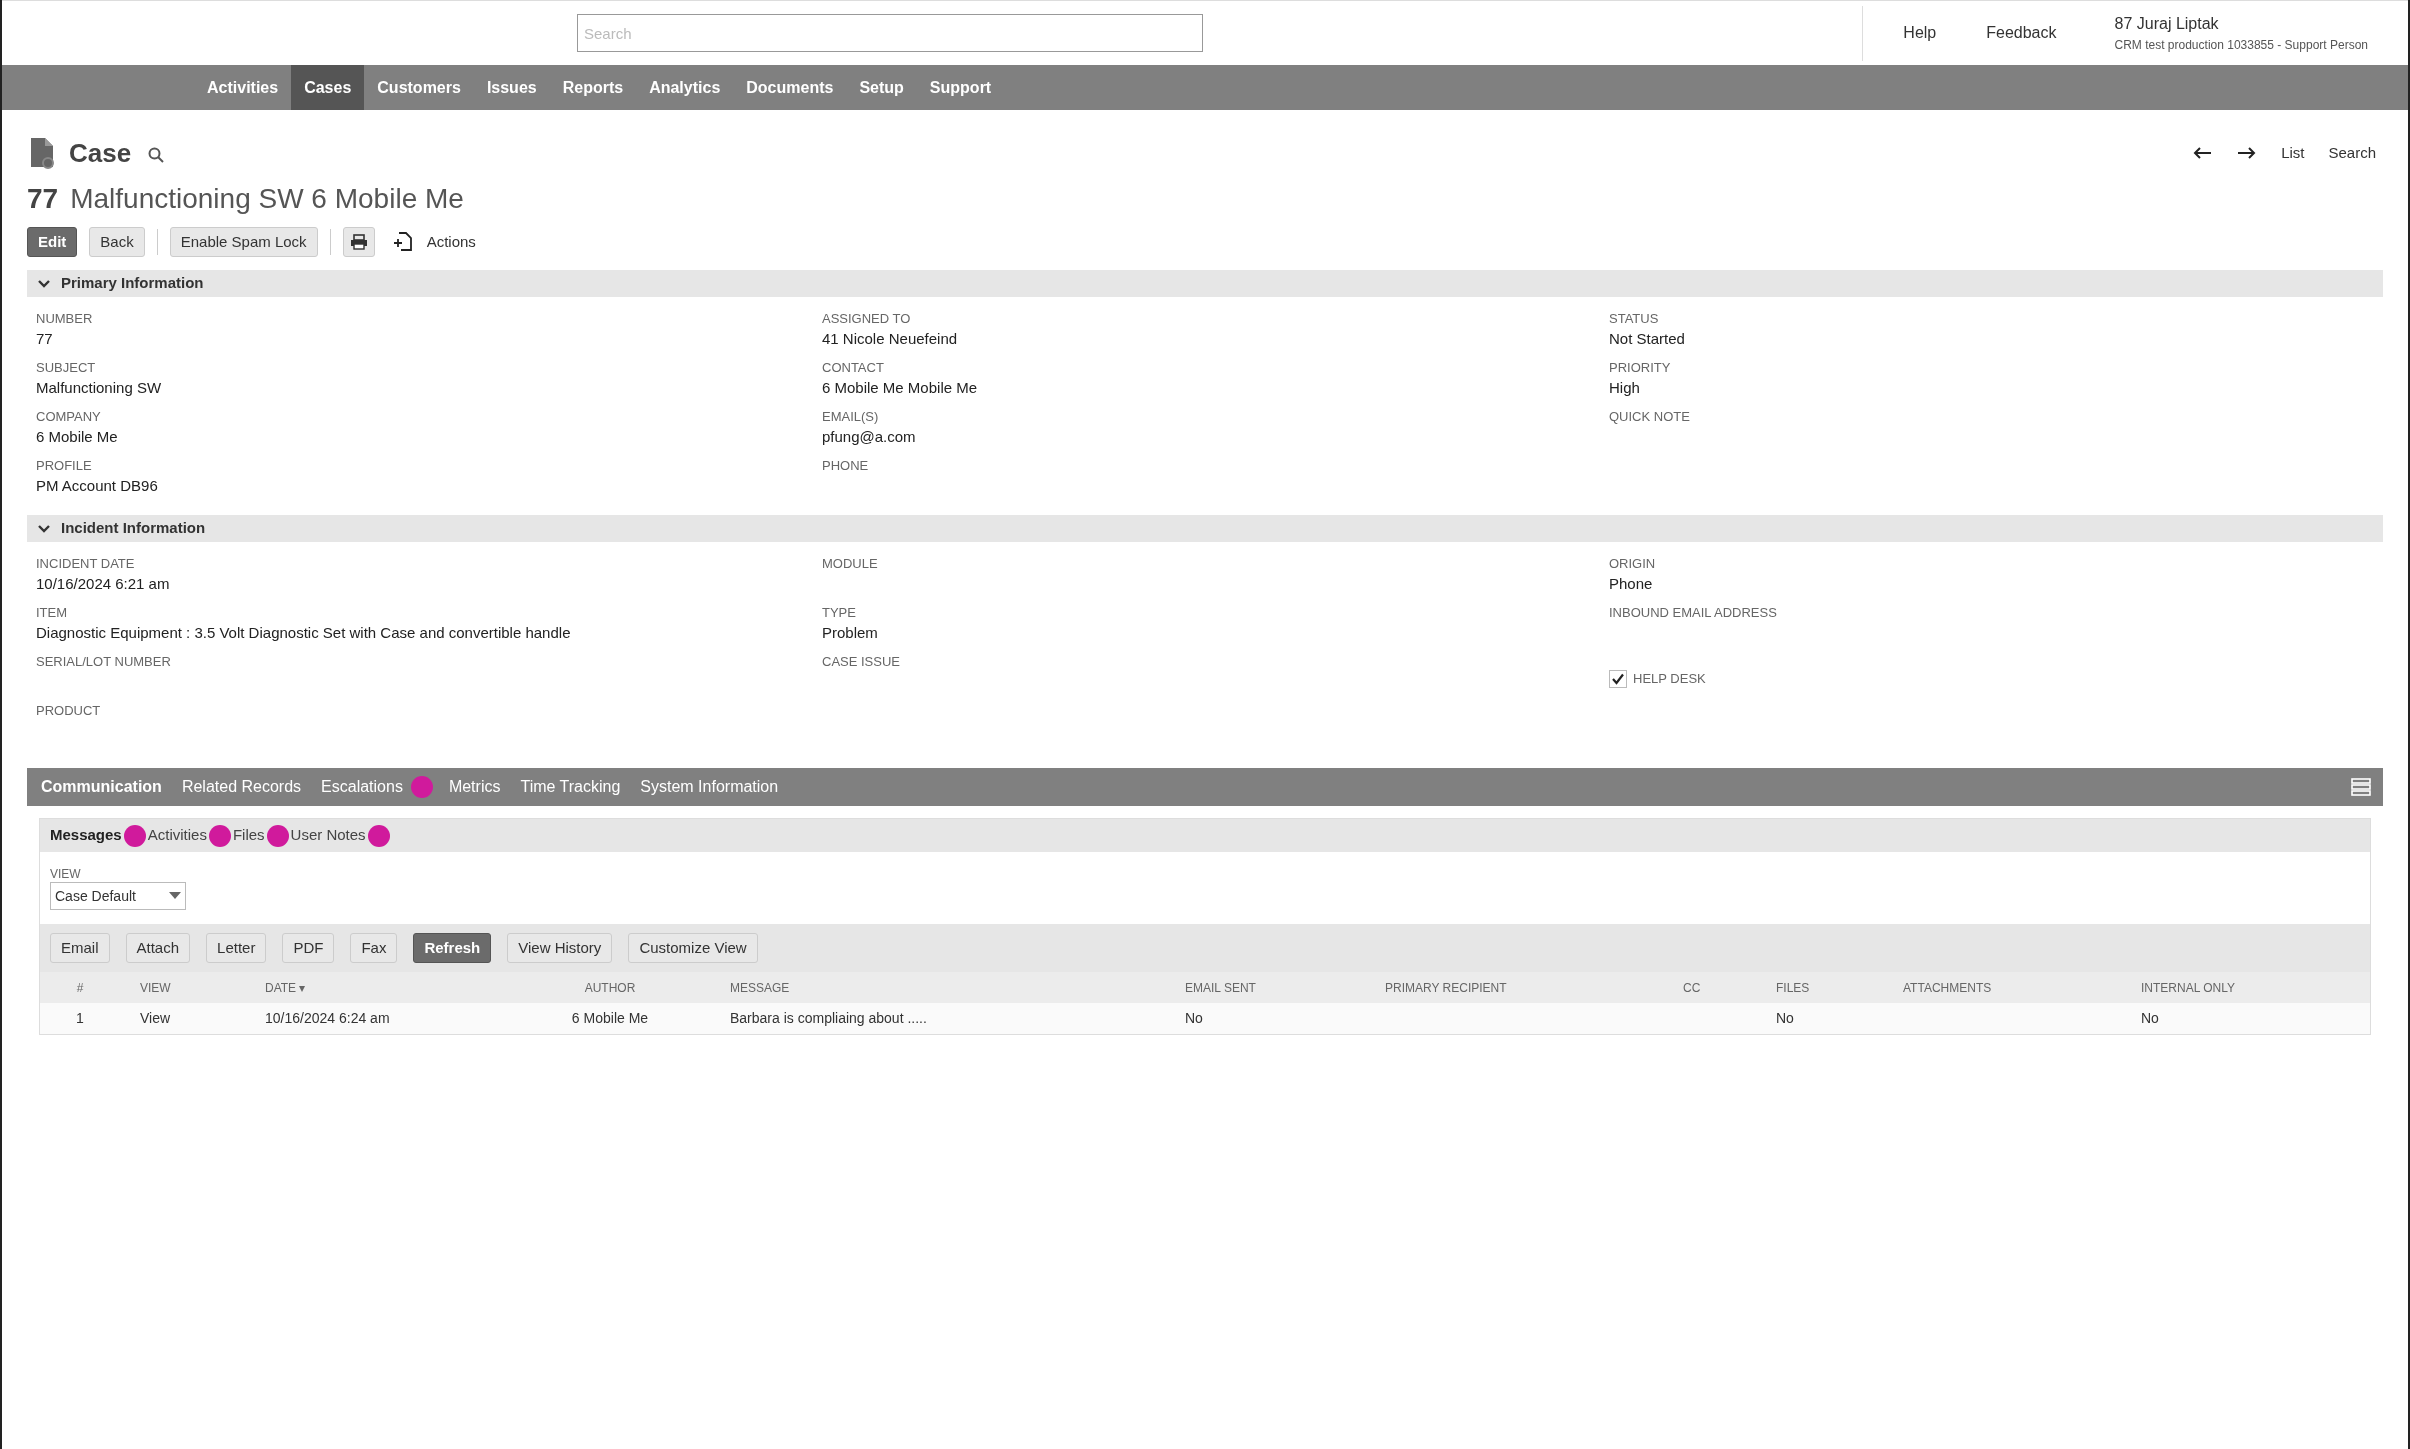  I want to click on field-value: 6 Mobile Me Mobile Me, so click(900, 388).